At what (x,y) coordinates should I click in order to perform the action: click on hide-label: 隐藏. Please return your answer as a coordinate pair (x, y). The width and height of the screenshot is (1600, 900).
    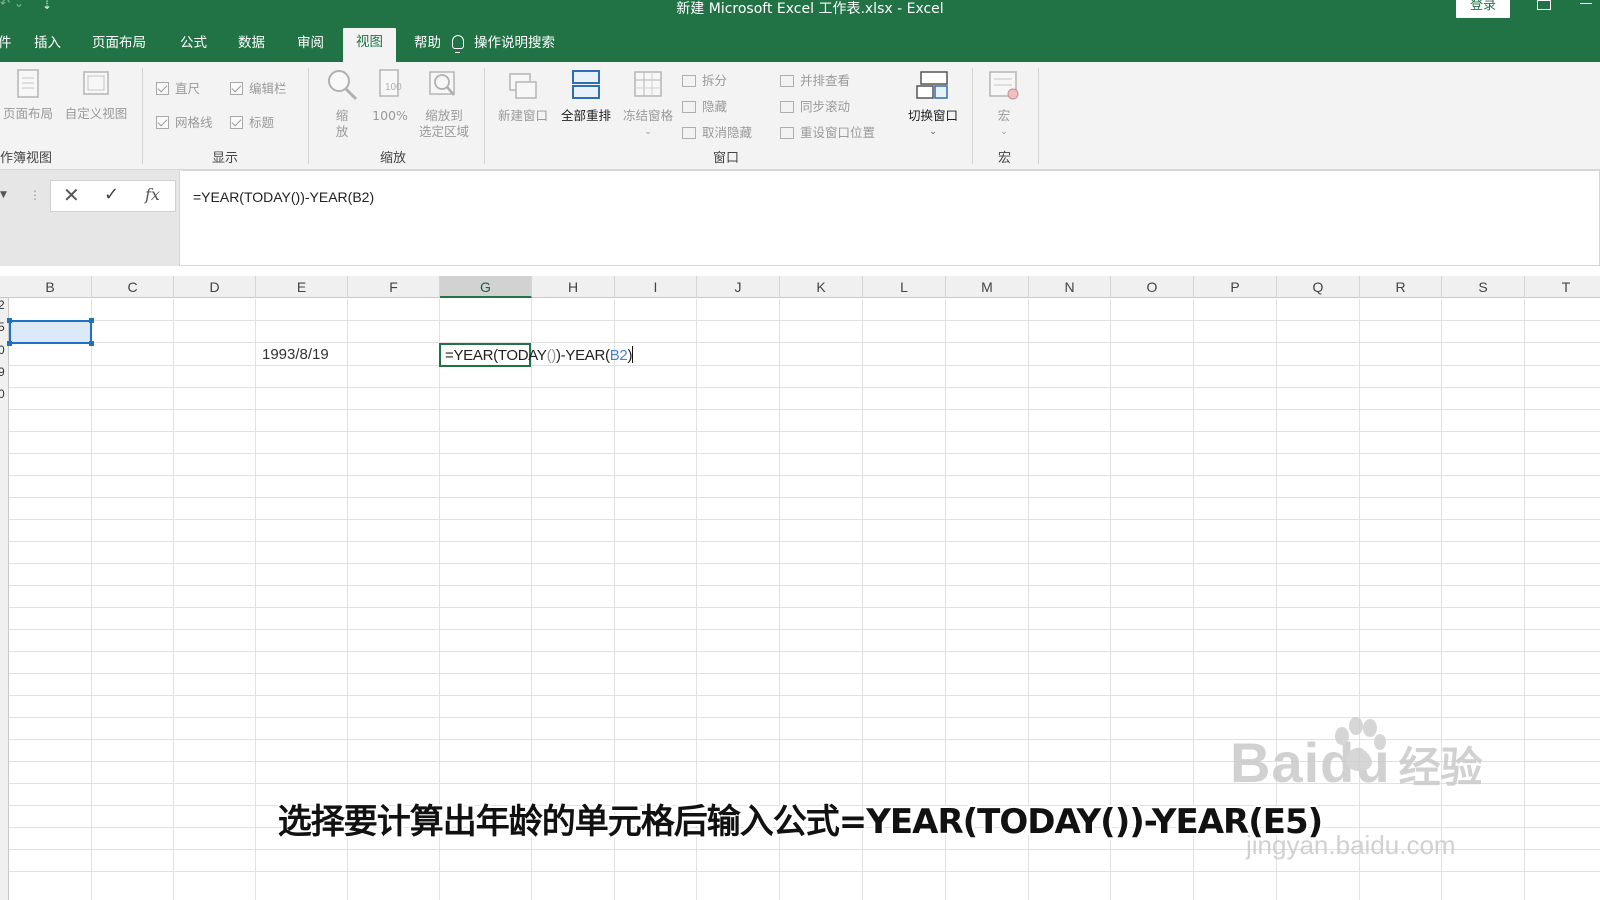
    Looking at the image, I should click on (715, 106).